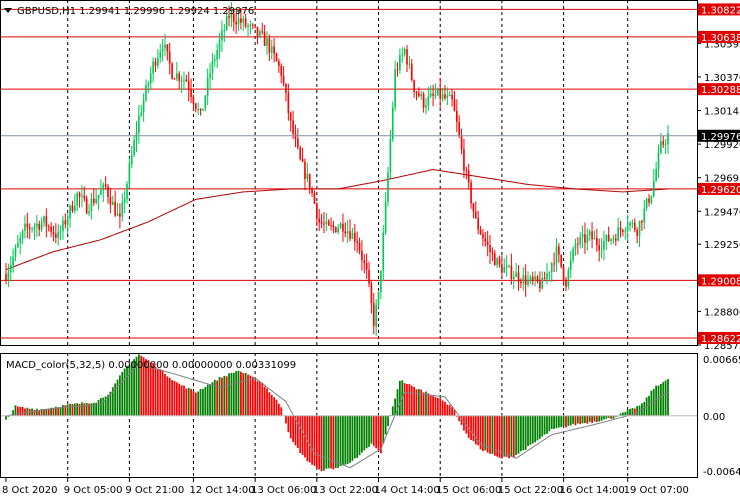 The image size is (740, 500). Describe the element at coordinates (166, 11) in the screenshot. I see `ohlc-values: 1.29941 1.29996 1.29924 1.29976` at that location.